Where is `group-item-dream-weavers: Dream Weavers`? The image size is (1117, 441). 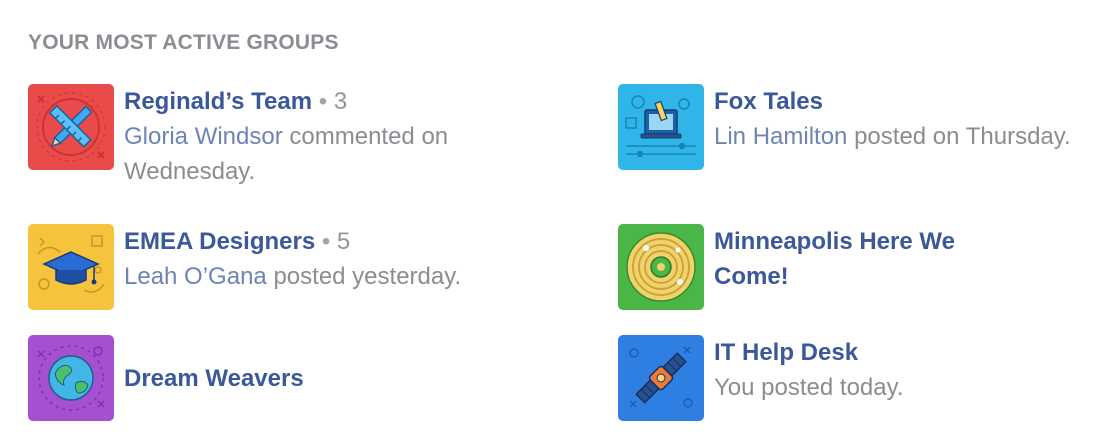 group-item-dream-weavers: Dream Weavers is located at coordinates (276, 378).